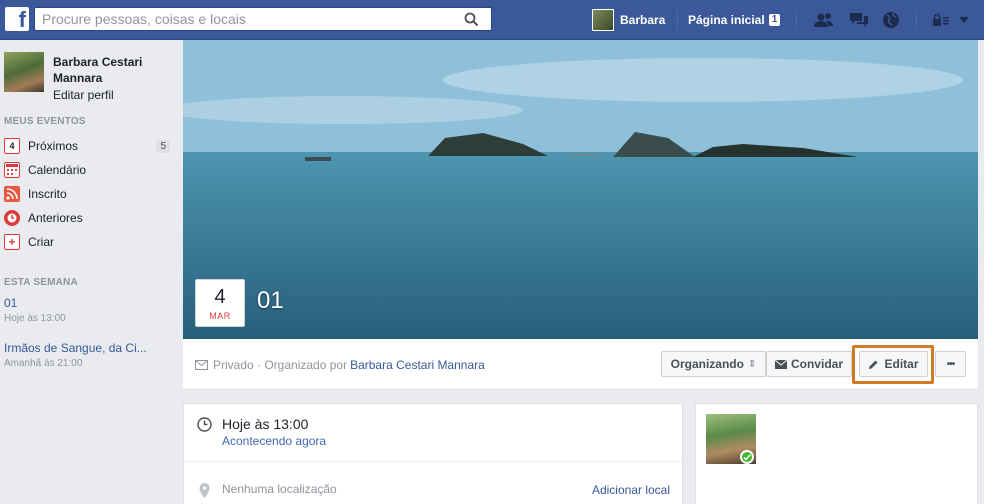 This screenshot has width=984, height=504. What do you see at coordinates (35, 310) in the screenshot?
I see `week-event-item: 01 Hoje às 13:00` at bounding box center [35, 310].